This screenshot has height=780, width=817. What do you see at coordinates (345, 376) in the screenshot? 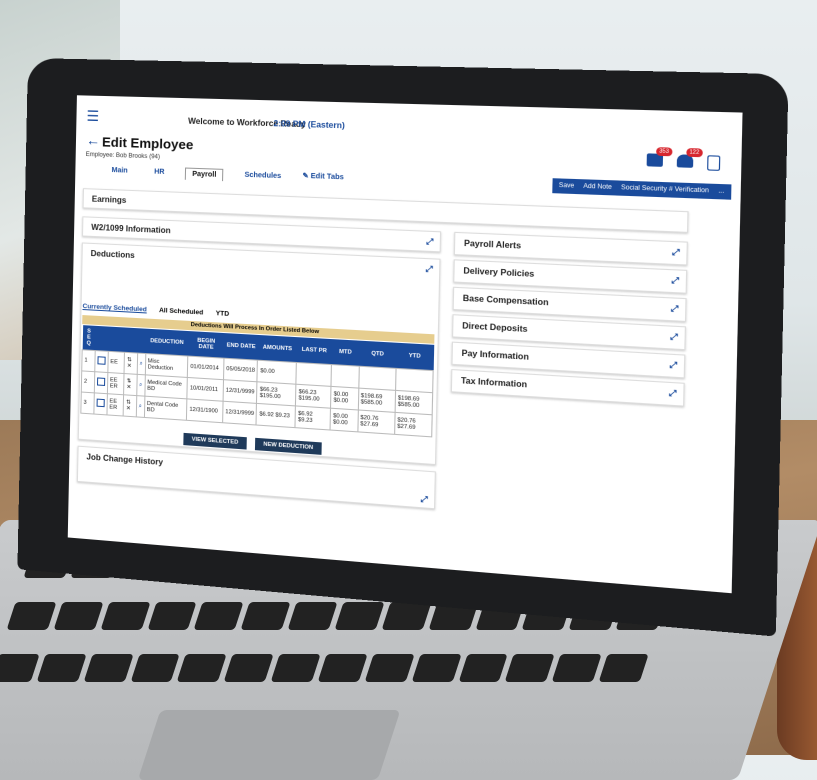
I see `mtd-cell` at bounding box center [345, 376].